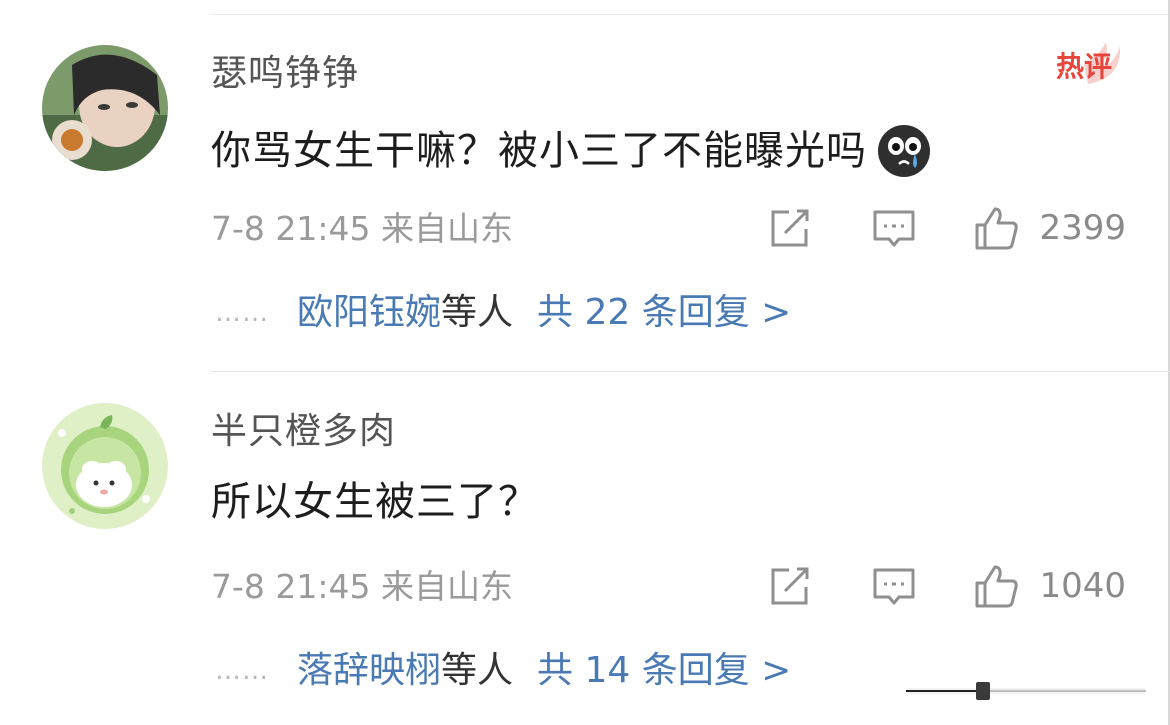 The image size is (1170, 725). I want to click on comment-text: 你骂女生干嘛？被小三了不能曝光吗, so click(571, 151).